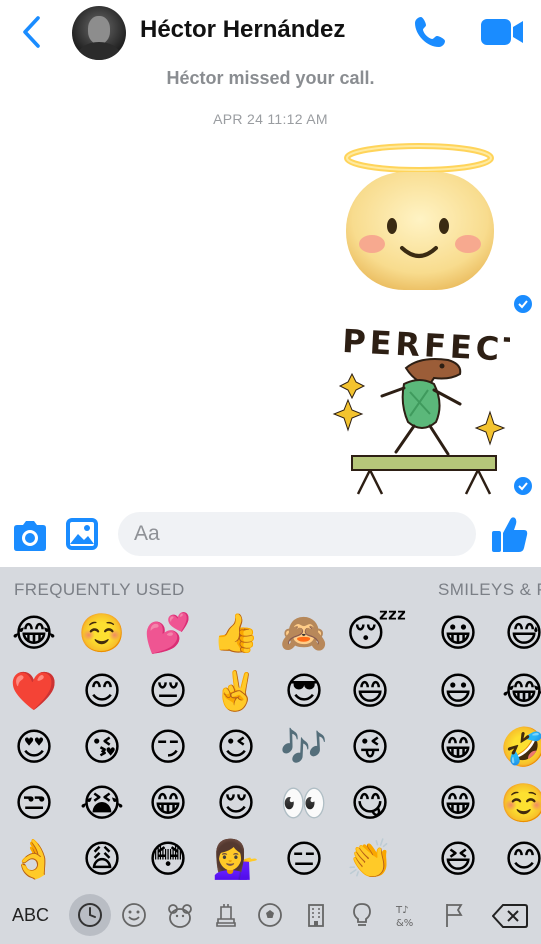  Describe the element at coordinates (362, 915) in the screenshot. I see `lightbulb-icon` at that location.